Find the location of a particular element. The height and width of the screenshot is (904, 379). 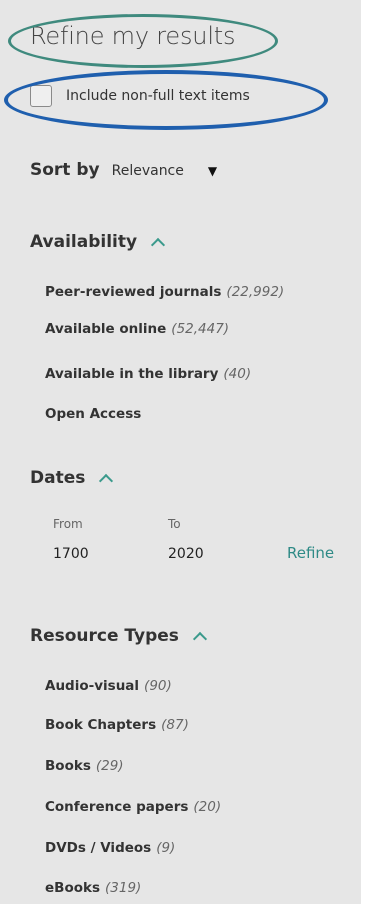

facet-available-online: Available online (52,447) is located at coordinates (137, 329).